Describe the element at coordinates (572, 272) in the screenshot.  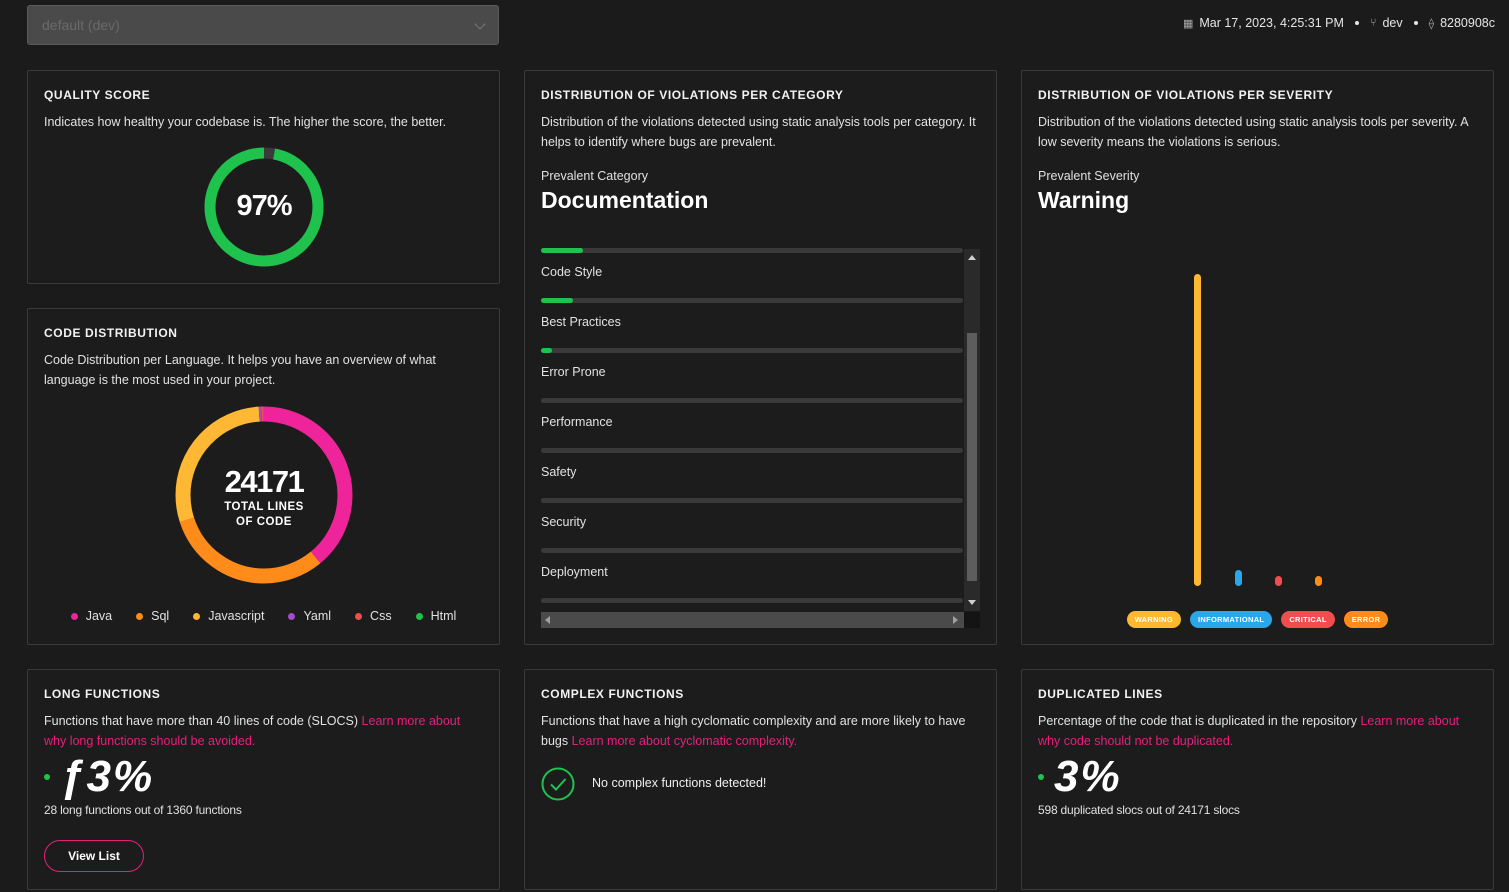
I see `category-name: Code Style` at that location.